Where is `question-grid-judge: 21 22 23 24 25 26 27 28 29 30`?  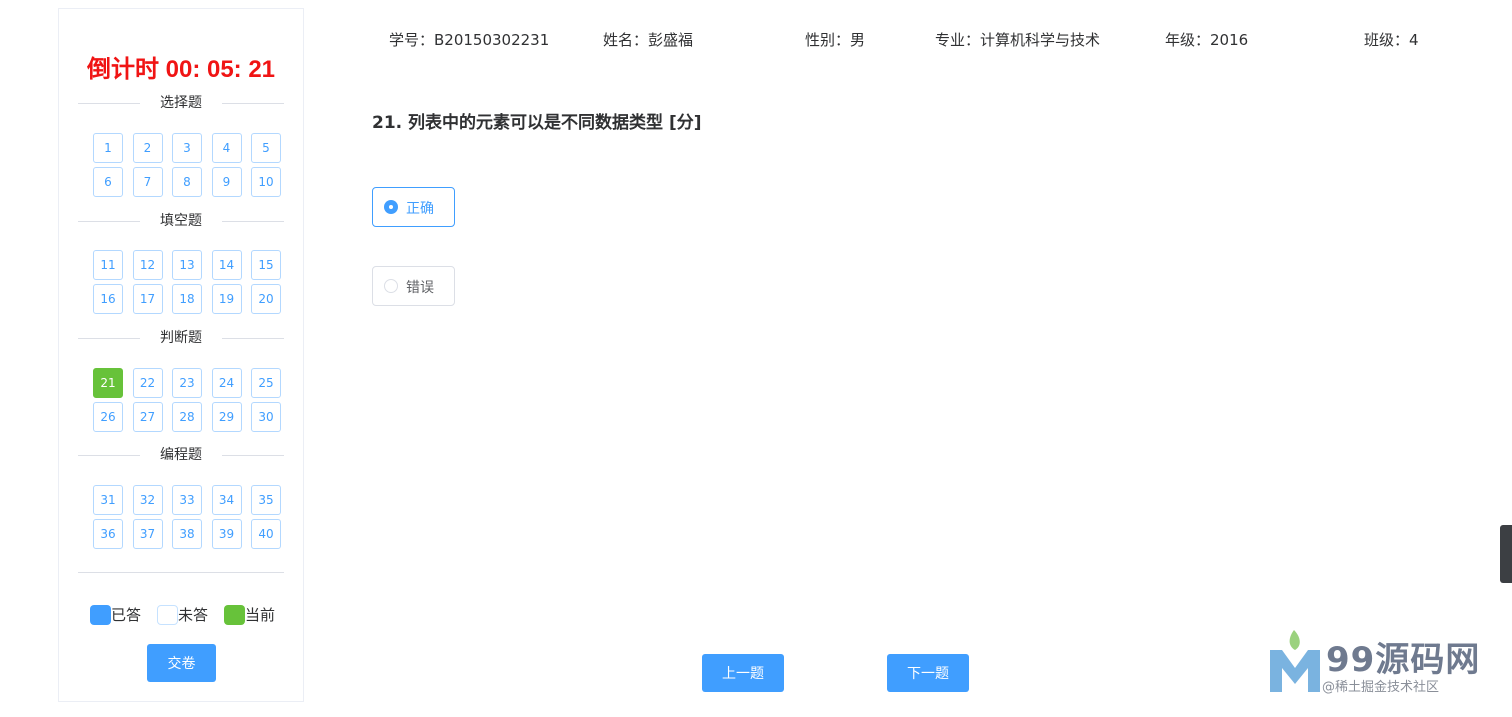
question-grid-judge: 21 22 23 24 25 26 27 28 29 30 is located at coordinates (187, 400).